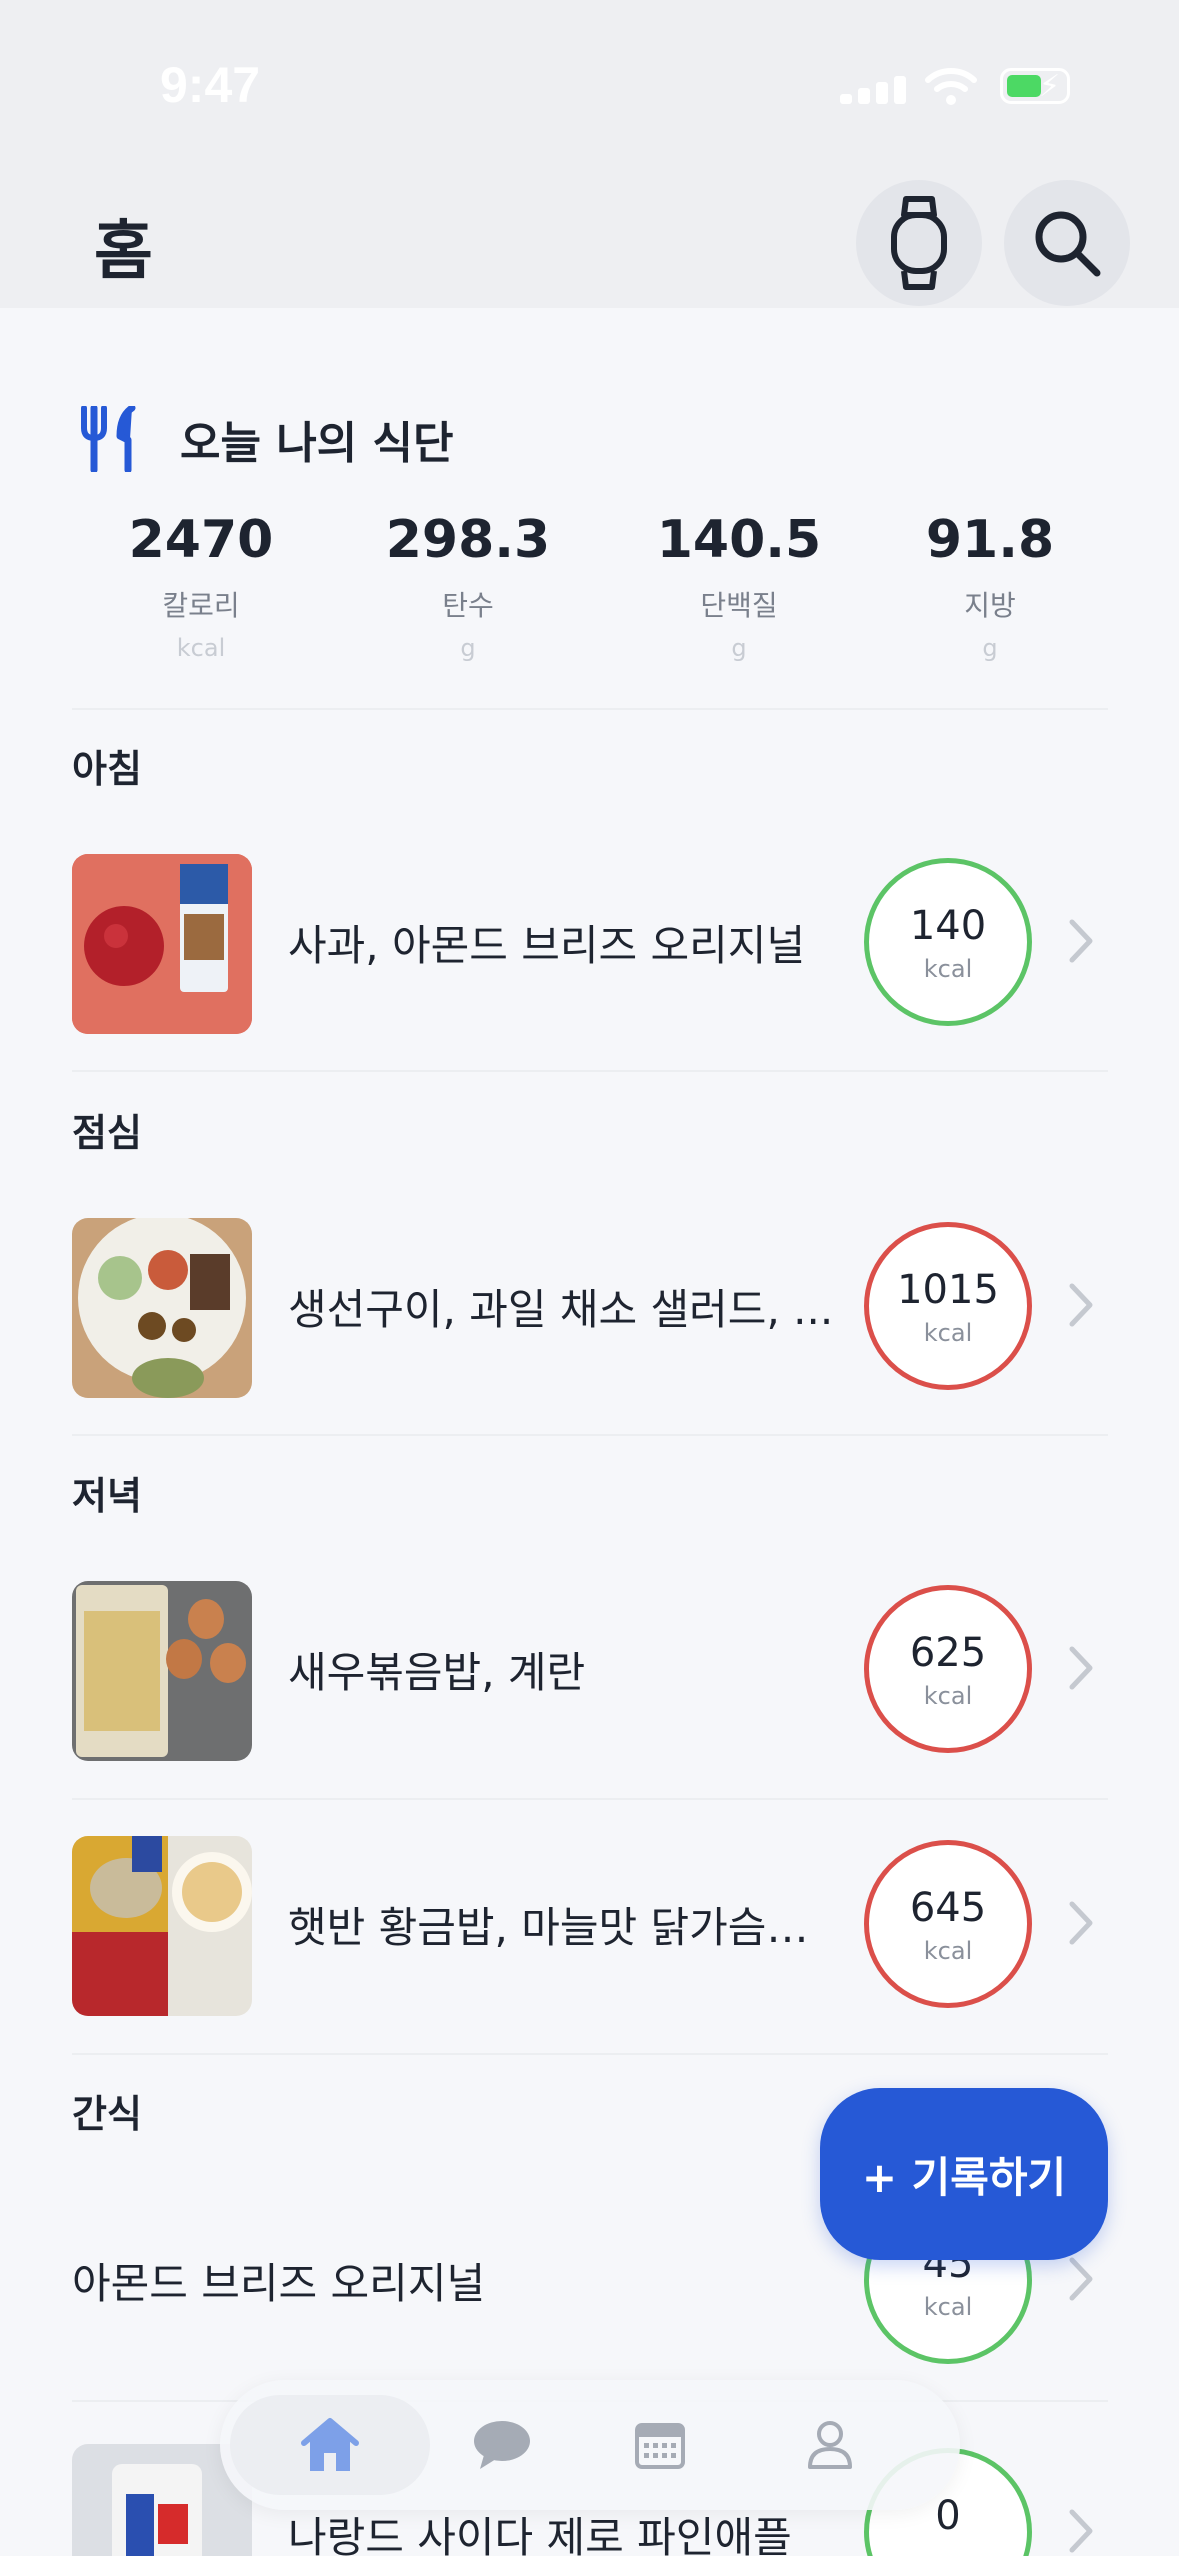 Image resolution: width=1179 pixels, height=2556 pixels. I want to click on bottom-tab-bar, so click(590, 2445).